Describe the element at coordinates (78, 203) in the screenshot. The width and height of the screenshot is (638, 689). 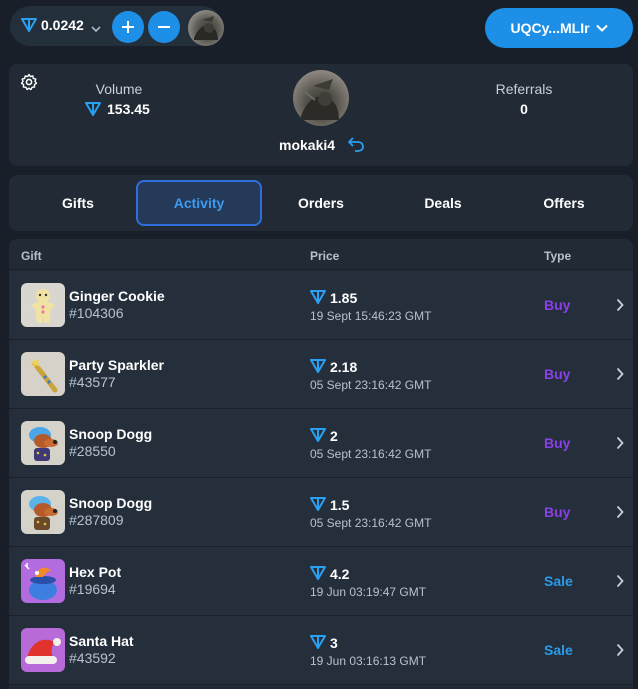
I see `tab-gifts: Gifts` at that location.